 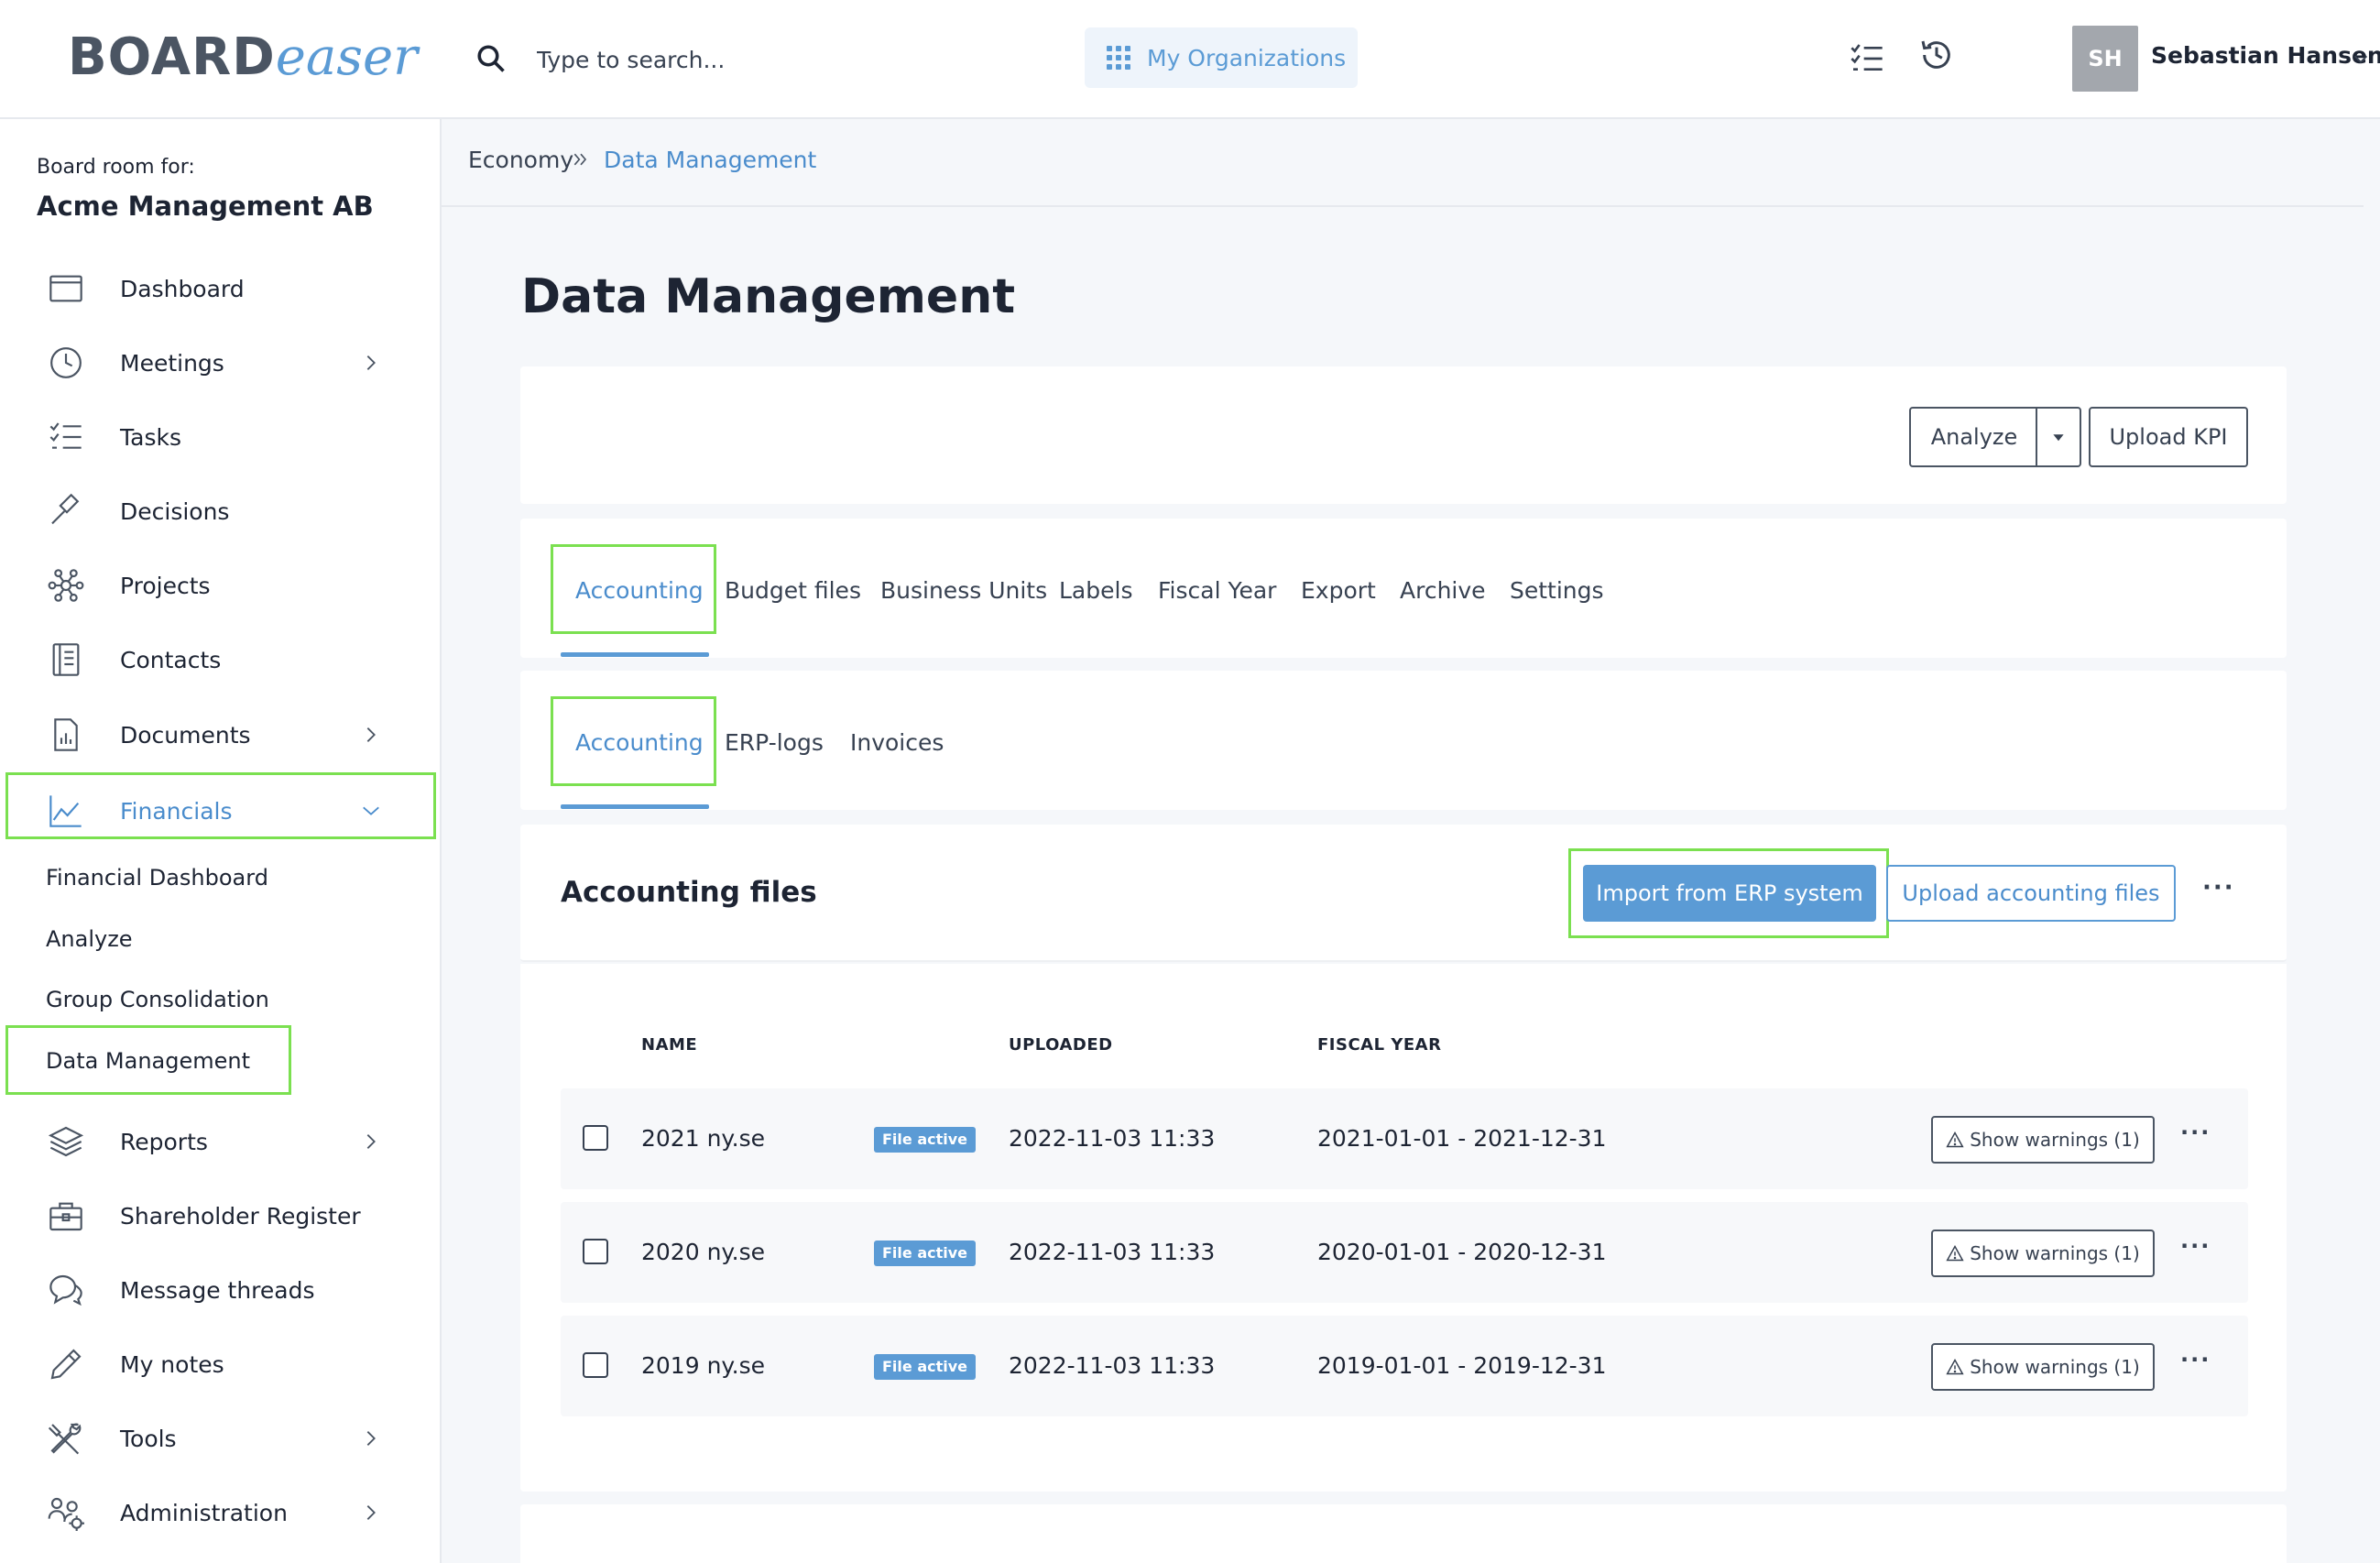 I want to click on analyze-dropdown-button, so click(x=2058, y=437).